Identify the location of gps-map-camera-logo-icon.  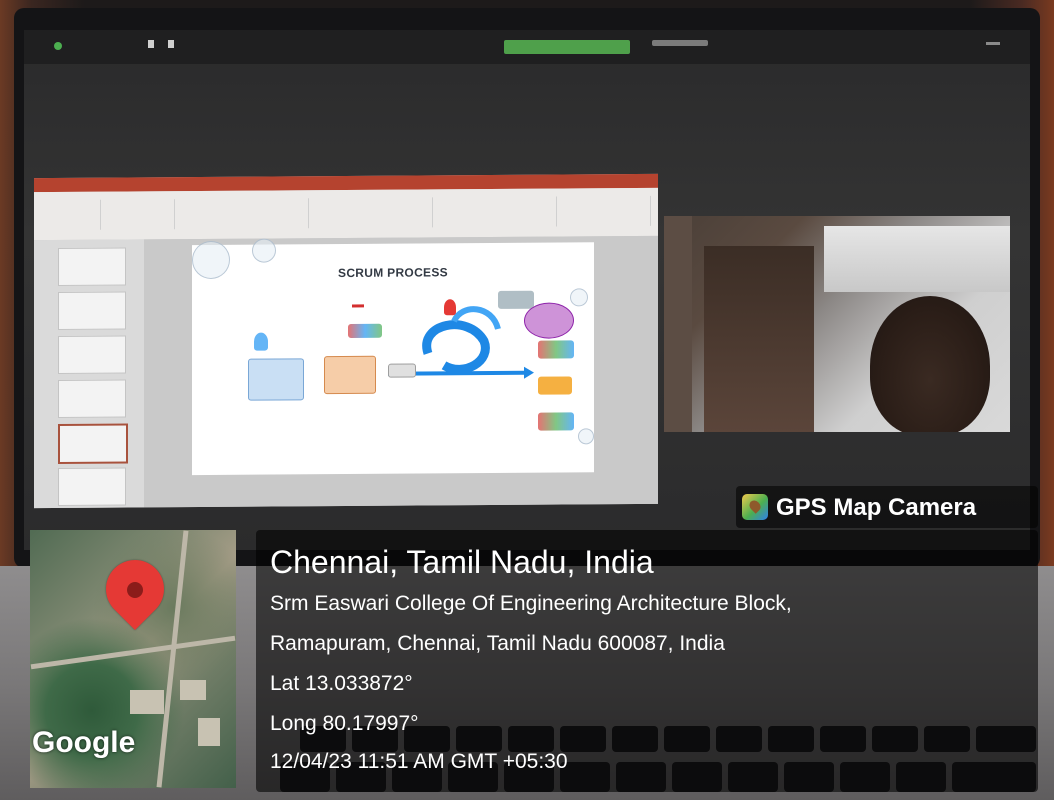
(755, 507).